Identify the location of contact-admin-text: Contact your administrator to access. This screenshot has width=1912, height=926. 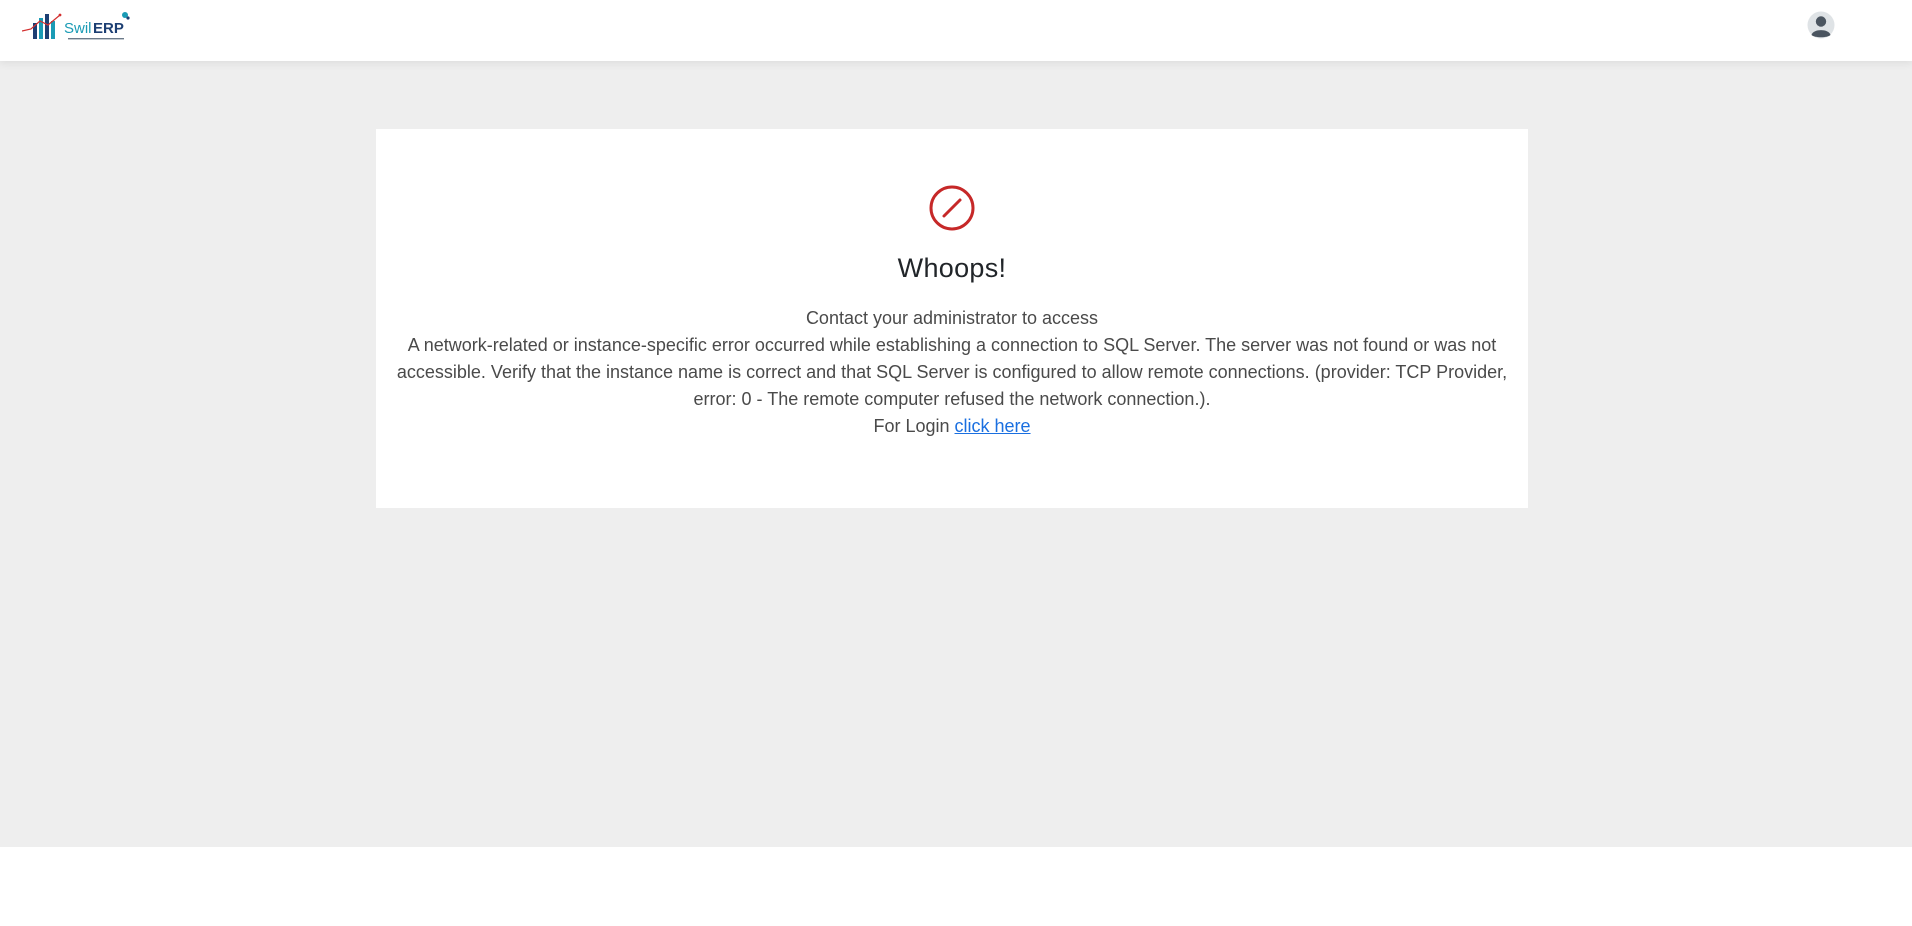
(952, 318).